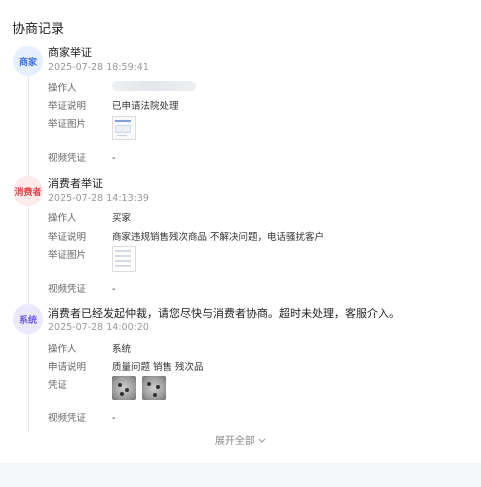  I want to click on operator-value: 系统, so click(122, 349).